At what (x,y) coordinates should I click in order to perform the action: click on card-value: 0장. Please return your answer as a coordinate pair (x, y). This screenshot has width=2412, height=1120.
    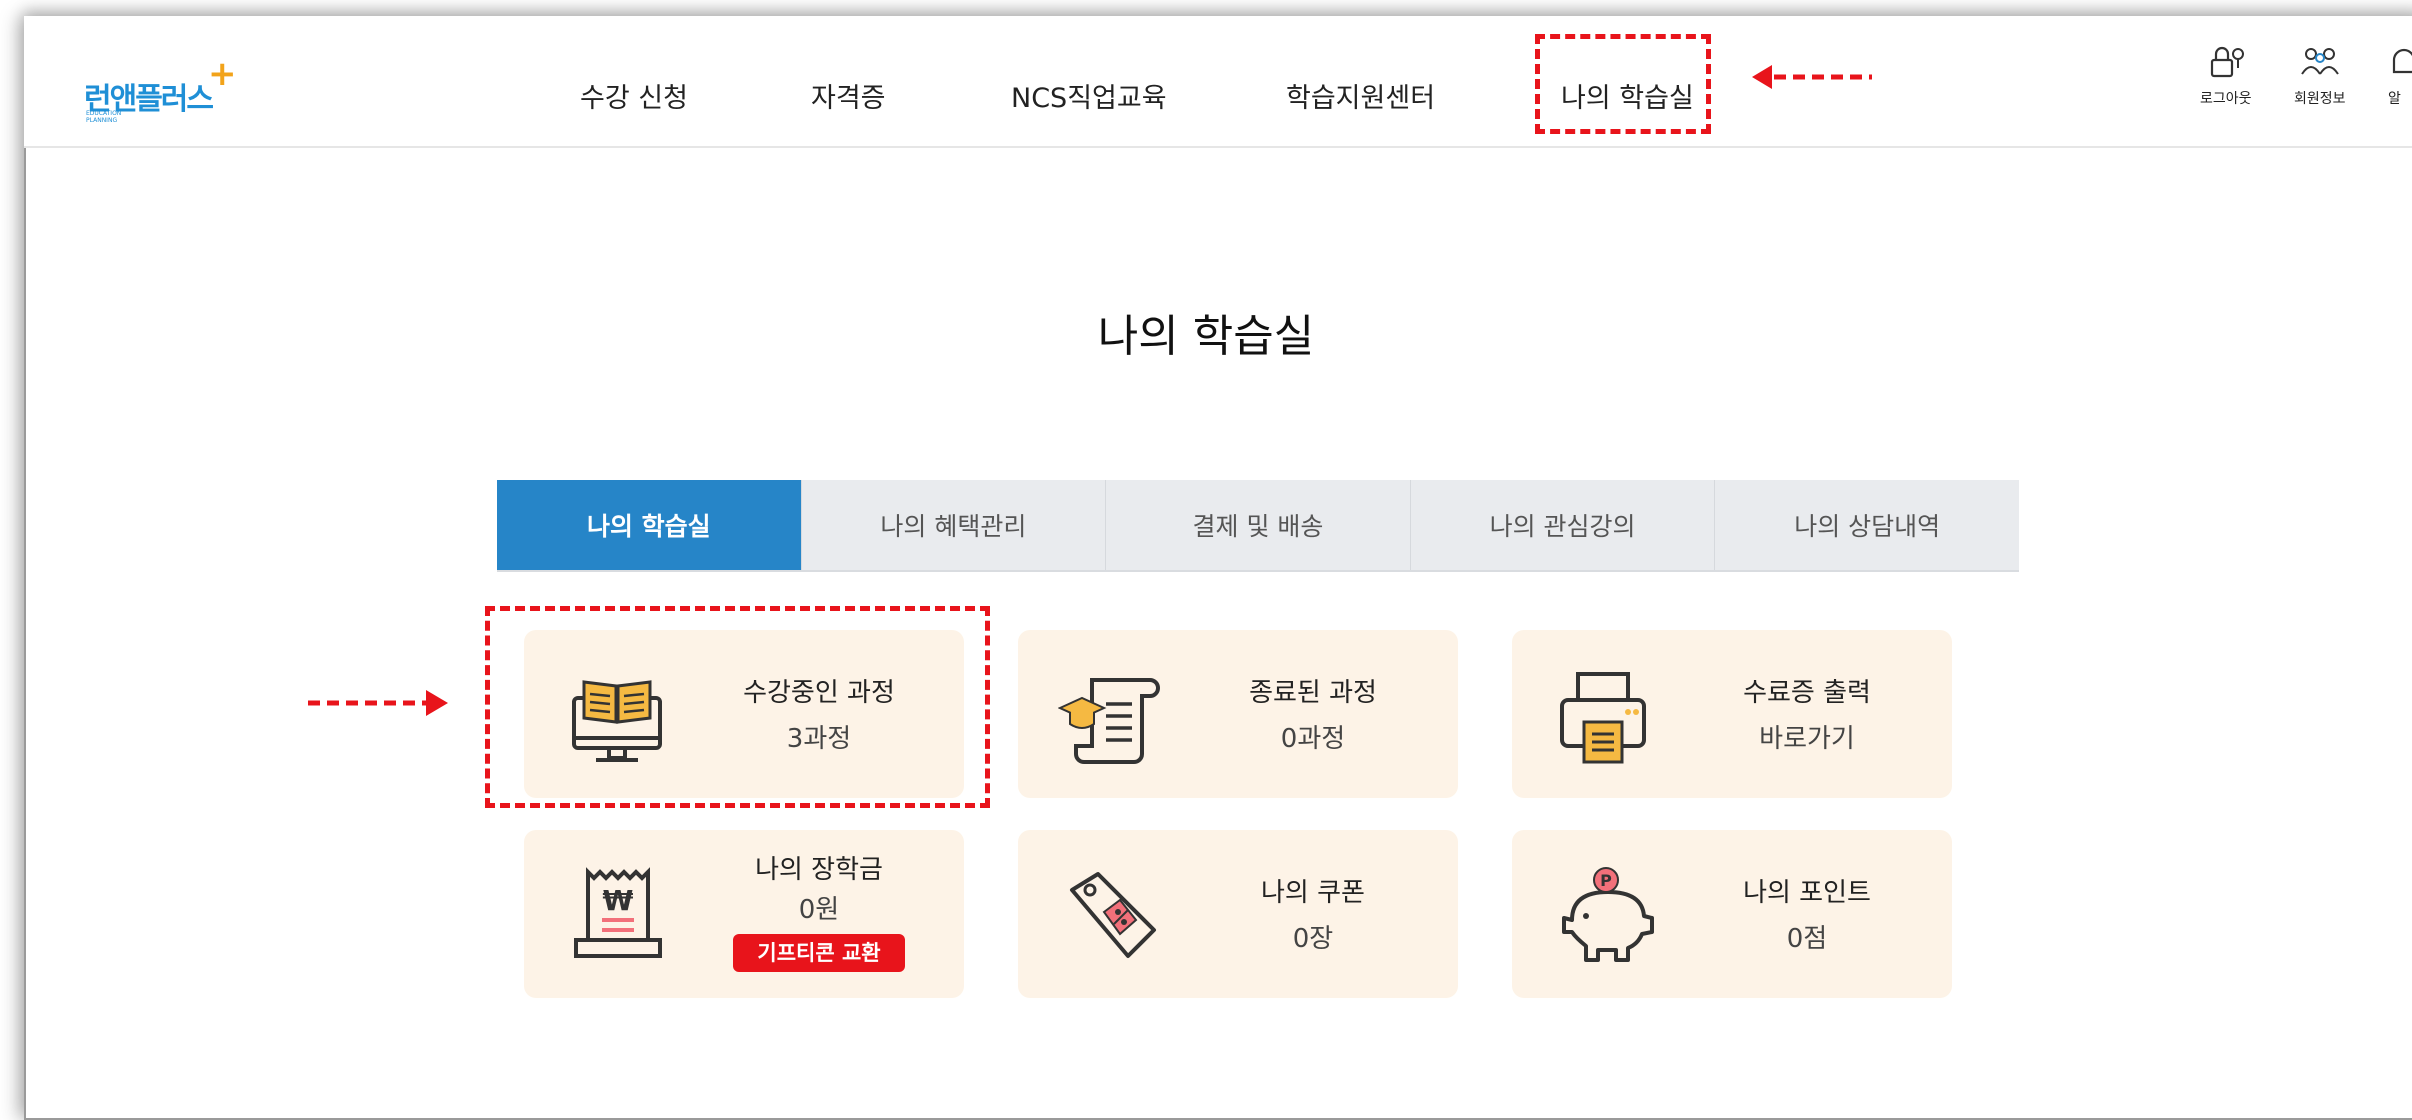
    Looking at the image, I should click on (1313, 939).